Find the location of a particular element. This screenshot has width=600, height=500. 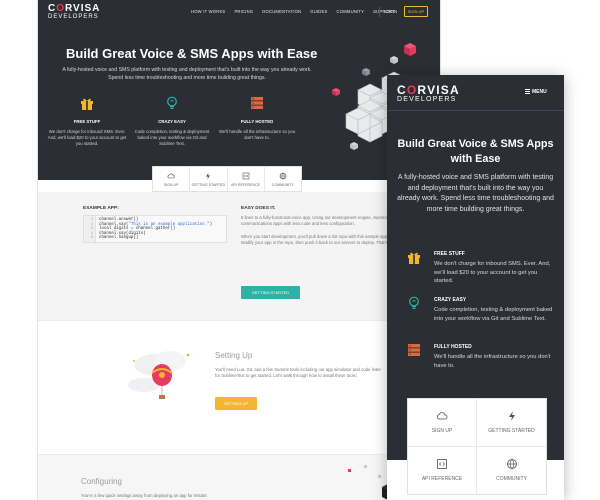

example-label: EXAMPLE APP: is located at coordinates (101, 208).